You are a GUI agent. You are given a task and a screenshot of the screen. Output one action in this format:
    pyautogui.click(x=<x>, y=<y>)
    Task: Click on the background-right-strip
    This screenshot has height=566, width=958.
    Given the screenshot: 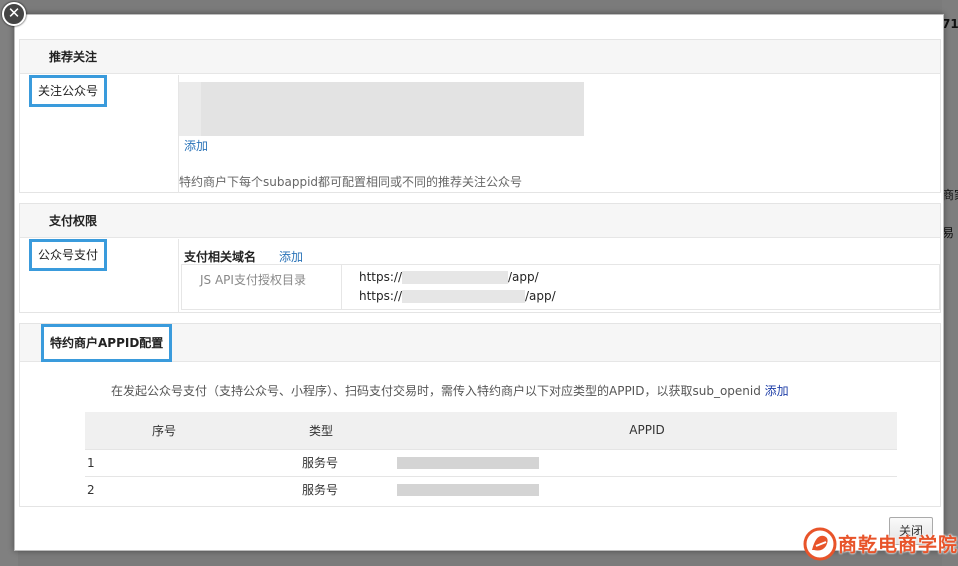 What is the action you would take?
    pyautogui.click(x=950, y=283)
    